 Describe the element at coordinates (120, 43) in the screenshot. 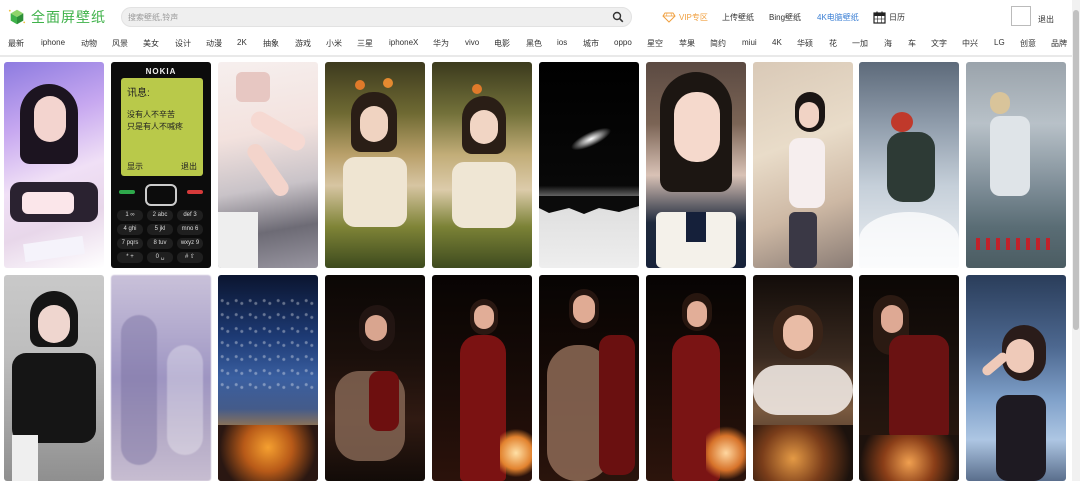

I see `category-item: 风景` at that location.